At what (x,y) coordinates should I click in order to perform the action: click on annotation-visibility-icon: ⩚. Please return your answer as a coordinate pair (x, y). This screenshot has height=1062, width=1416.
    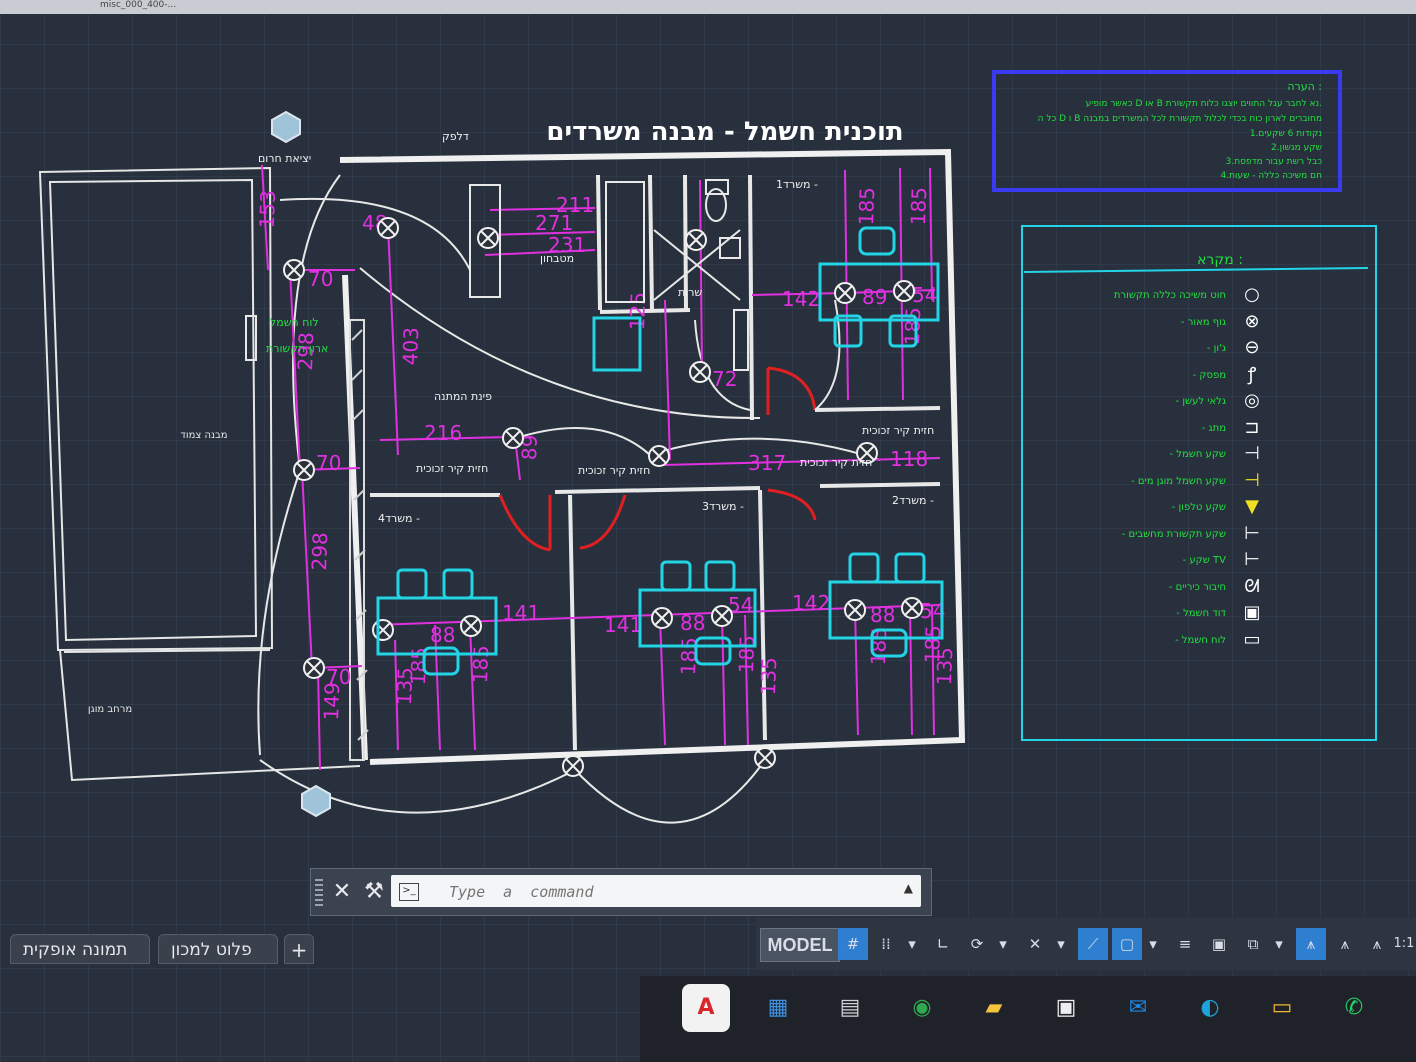
    Looking at the image, I should click on (1311, 944).